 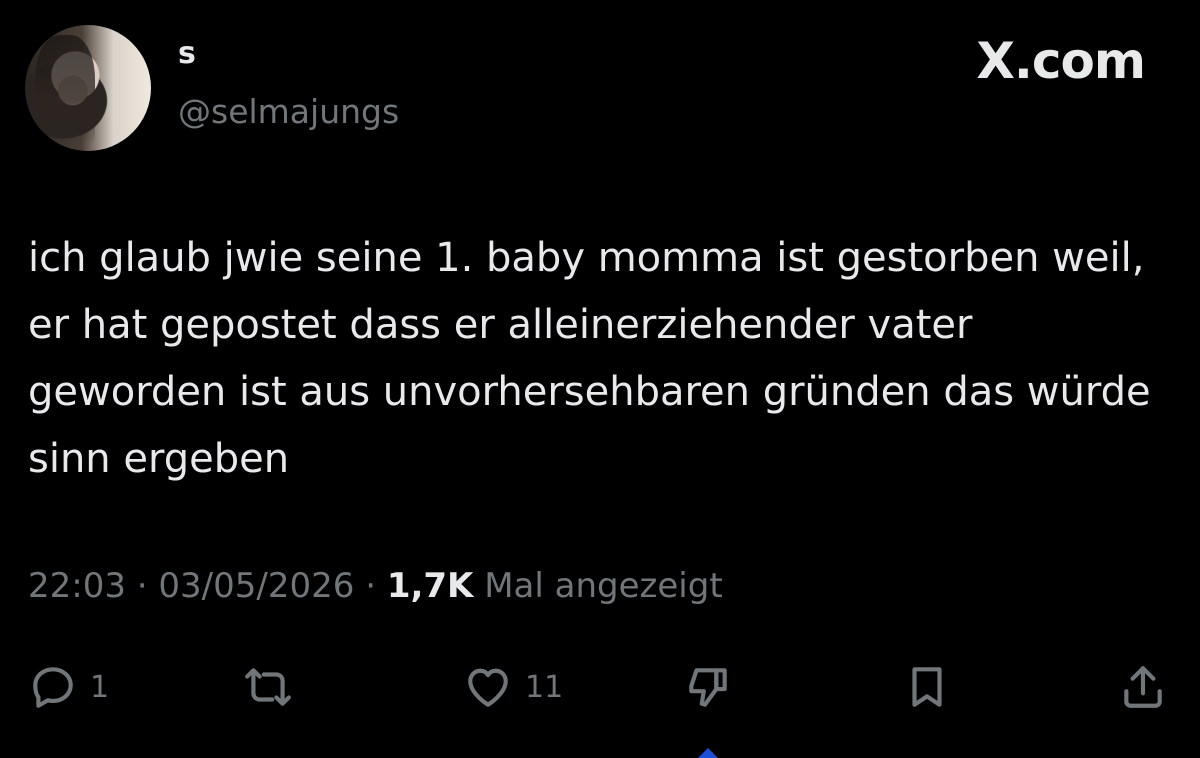 I want to click on like-count: 11, so click(x=544, y=687).